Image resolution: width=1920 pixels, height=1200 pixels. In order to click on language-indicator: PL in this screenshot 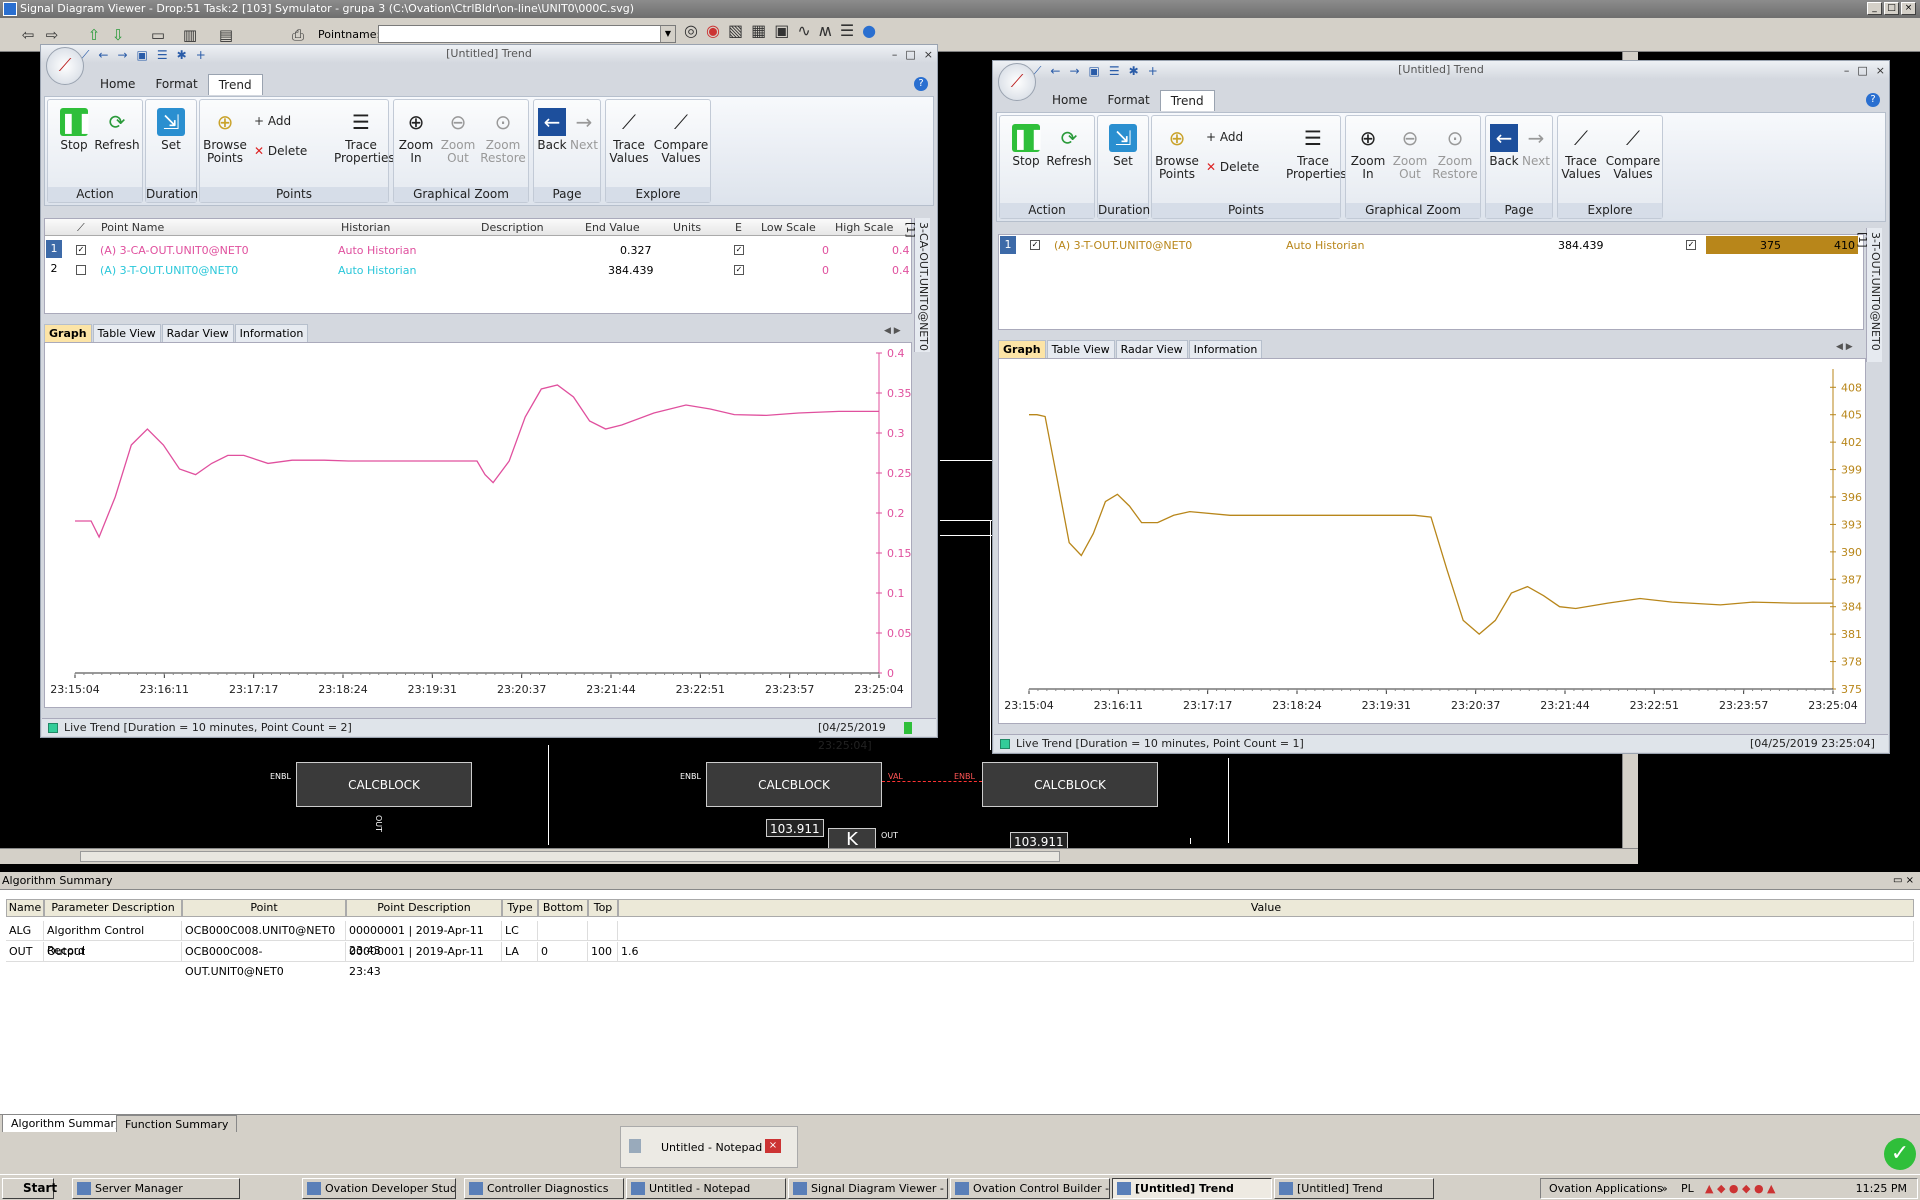, I will do `click(1687, 1188)`.